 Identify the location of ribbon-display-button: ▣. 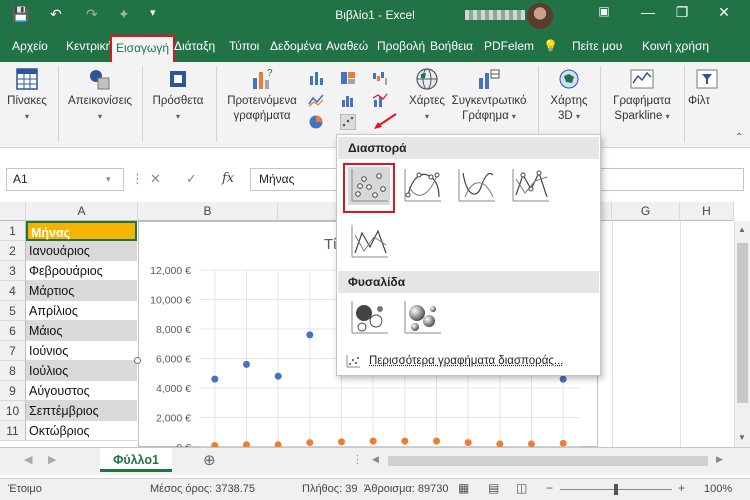
(604, 15).